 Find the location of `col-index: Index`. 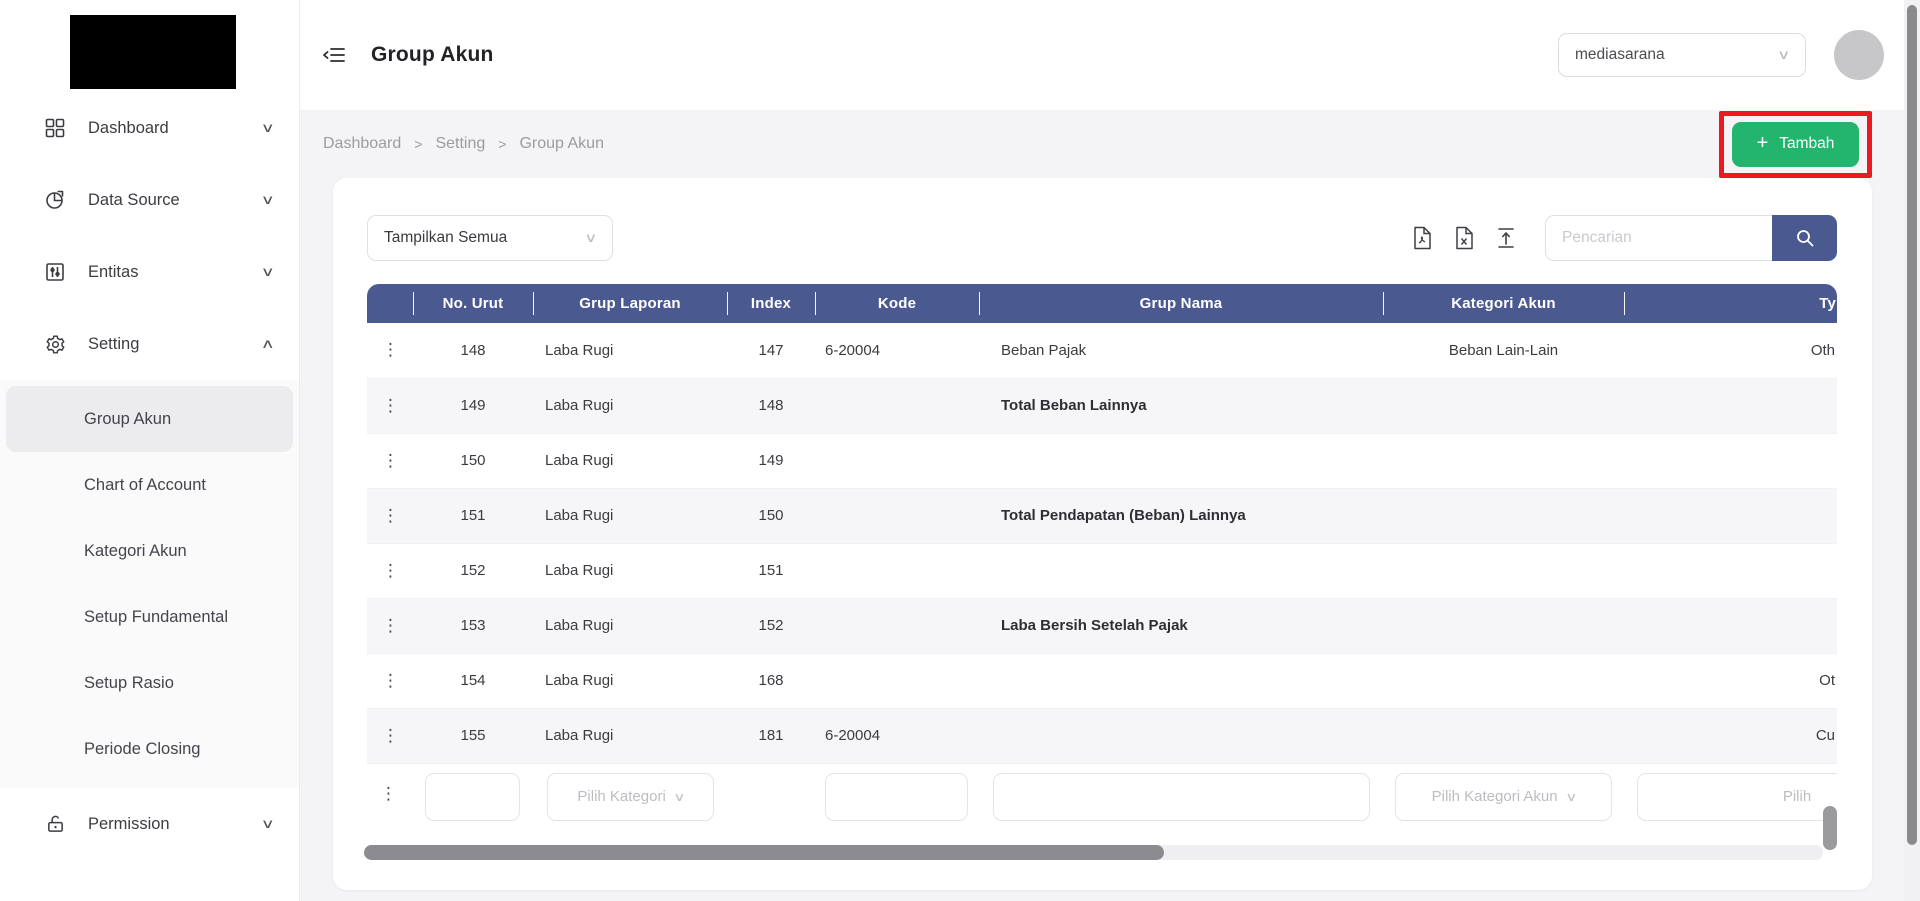

col-index: Index is located at coordinates (771, 303).